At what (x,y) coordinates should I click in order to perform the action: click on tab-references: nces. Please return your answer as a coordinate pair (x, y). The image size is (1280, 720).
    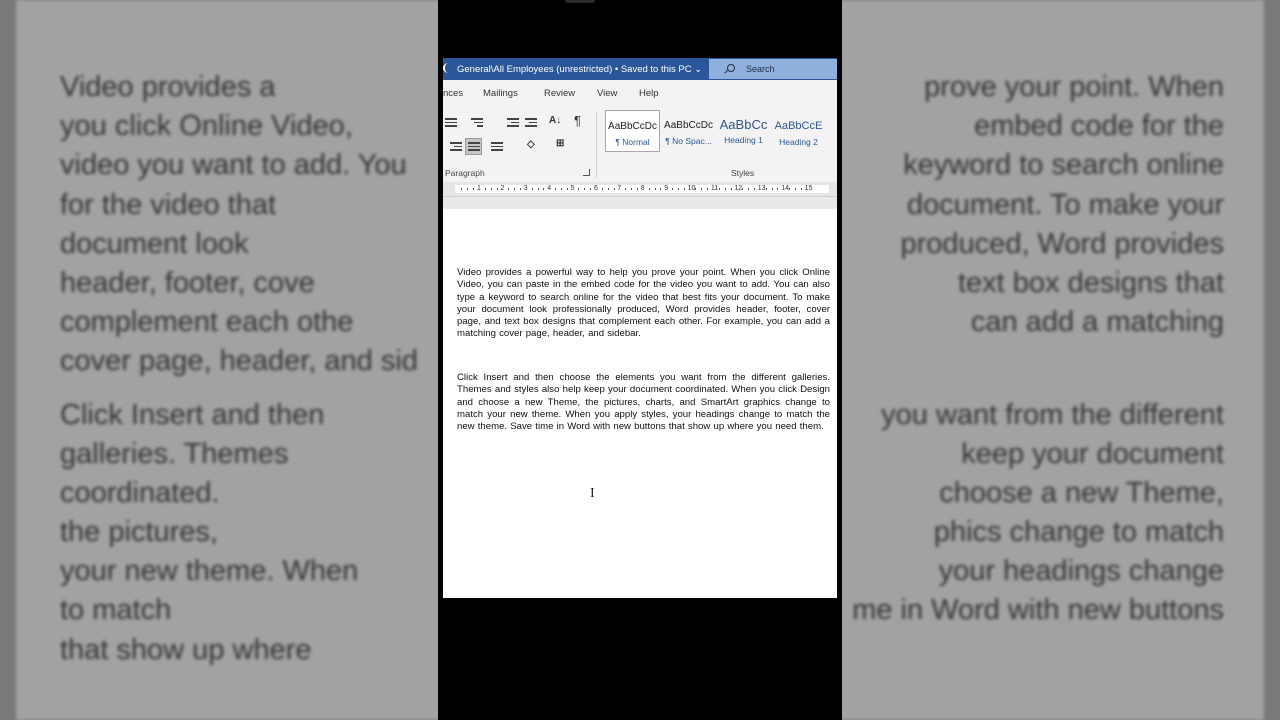
    Looking at the image, I should click on (453, 93).